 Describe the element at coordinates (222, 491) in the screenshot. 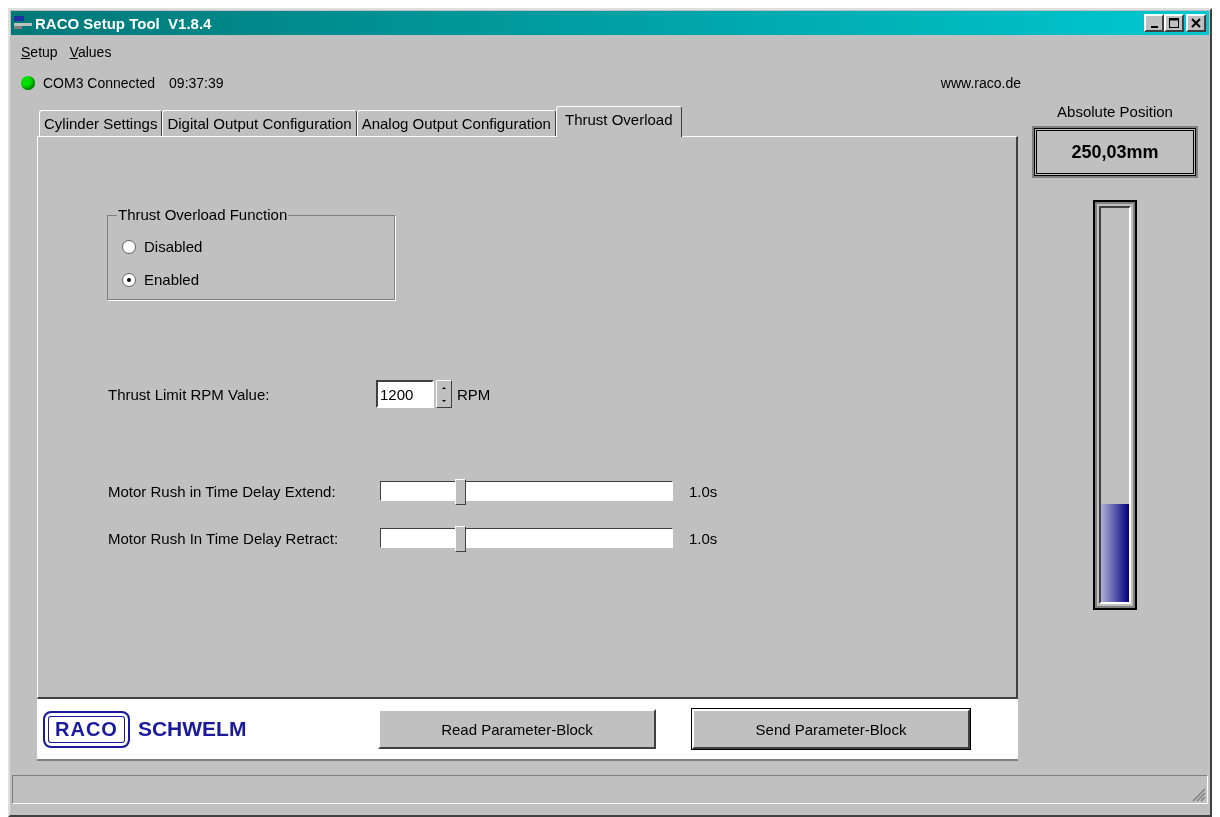

I see `slider-label: Motor Rush in Time Delay Extend:` at that location.